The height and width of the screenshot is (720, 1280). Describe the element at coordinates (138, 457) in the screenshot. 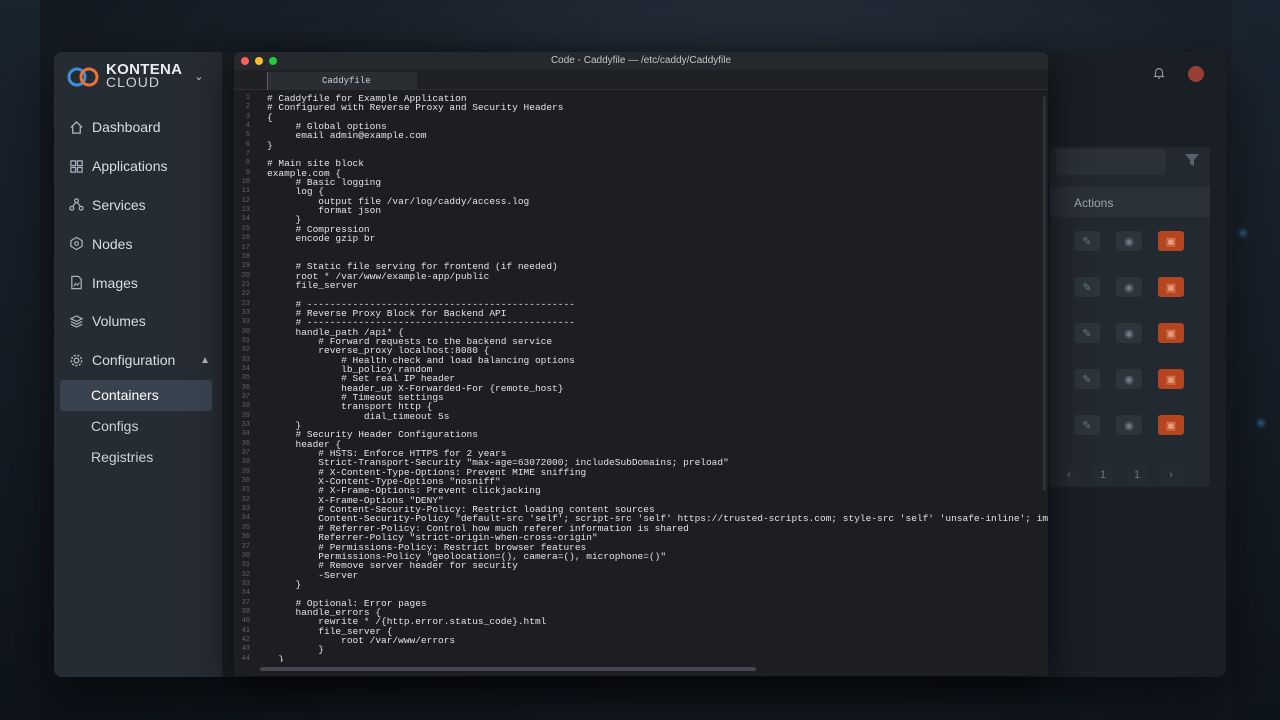

I see `sidebar-subitem-registries: Registries` at that location.